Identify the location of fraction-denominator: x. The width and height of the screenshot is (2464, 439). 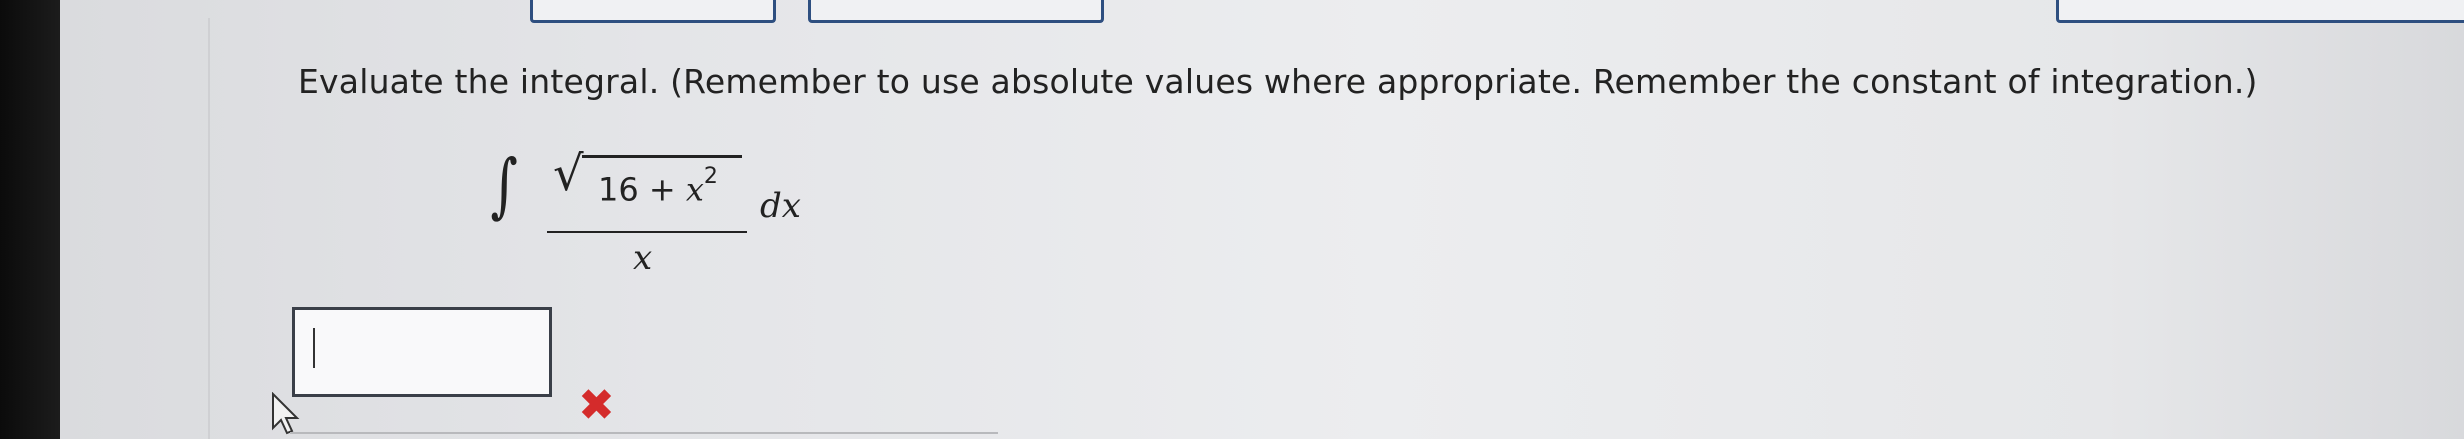
(643, 258).